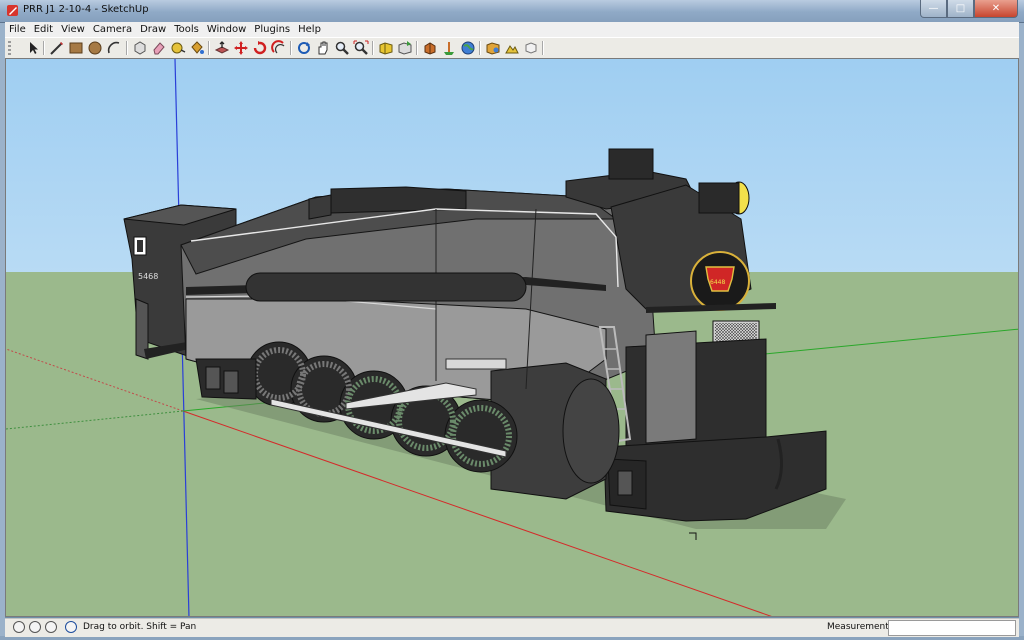 Image resolution: width=1024 pixels, height=640 pixels. I want to click on minimize-button: —, so click(933, 9).